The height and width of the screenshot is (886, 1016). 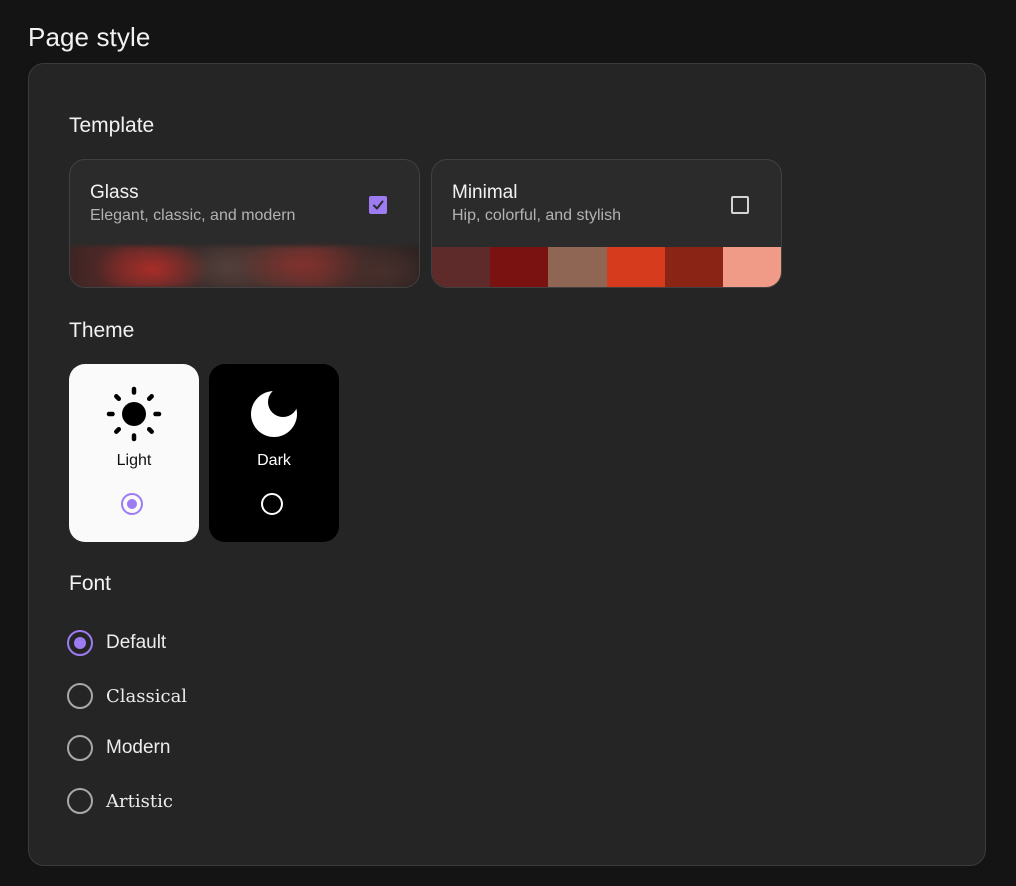 I want to click on page-title: Page style, so click(x=89, y=37).